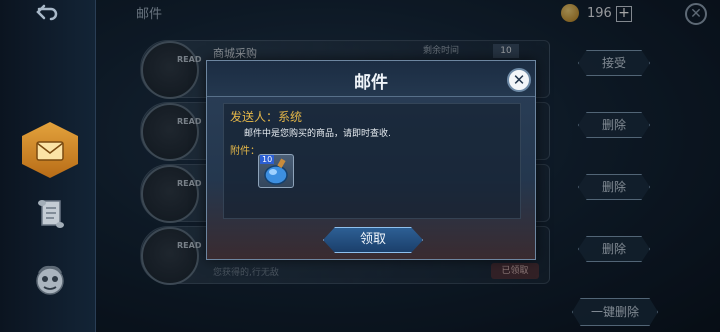  What do you see at coordinates (50, 150) in the screenshot?
I see `mail-letter-icon` at bounding box center [50, 150].